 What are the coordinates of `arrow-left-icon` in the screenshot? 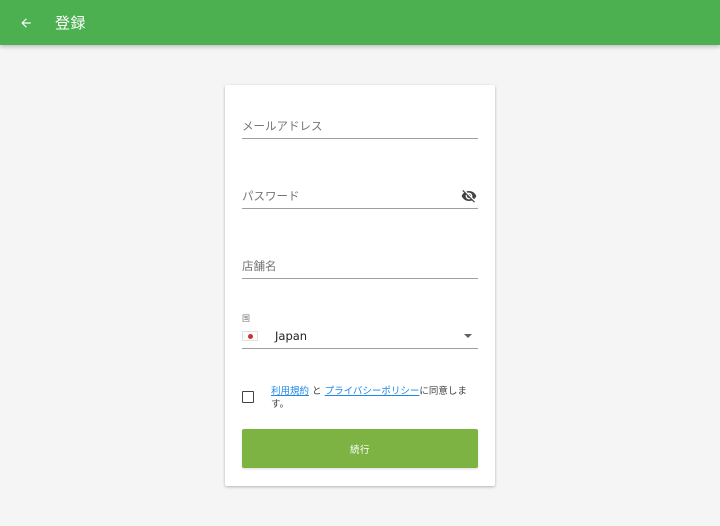 It's located at (26, 22).